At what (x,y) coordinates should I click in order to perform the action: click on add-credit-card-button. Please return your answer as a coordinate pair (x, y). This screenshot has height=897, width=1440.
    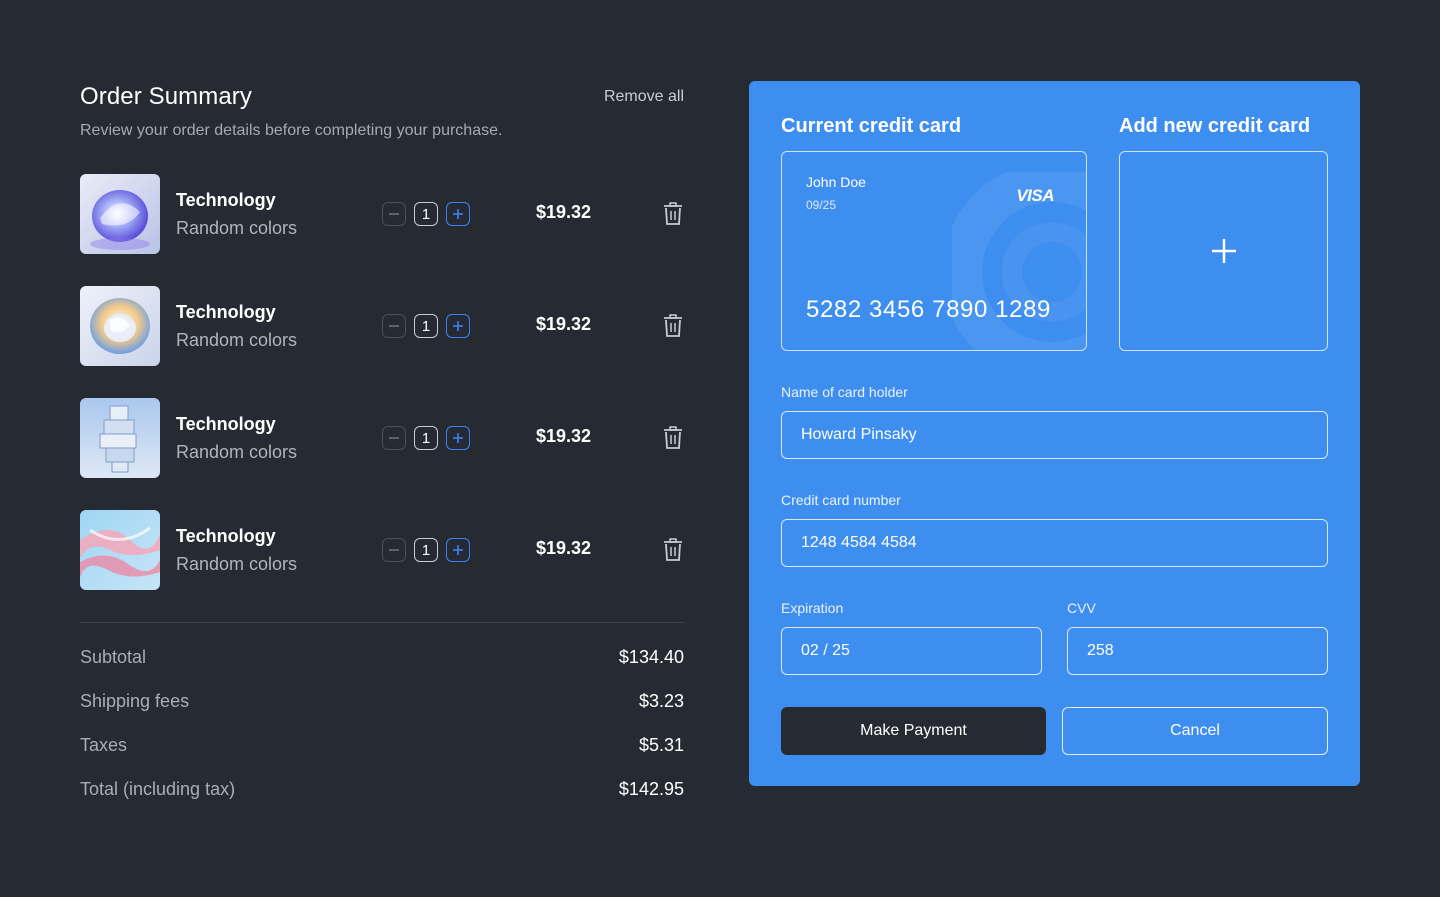
    Looking at the image, I should click on (1223, 251).